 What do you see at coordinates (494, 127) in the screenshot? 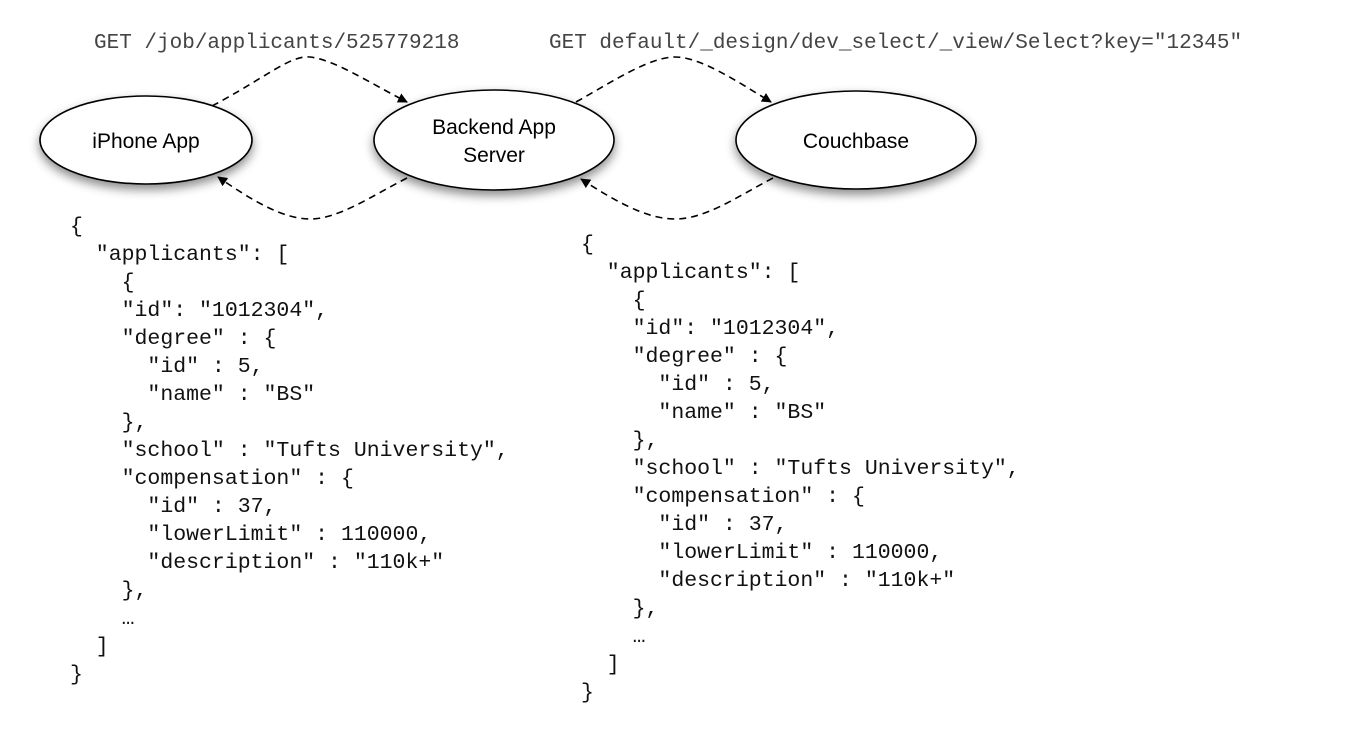
I see `node-backend-label-line1: Backend App` at bounding box center [494, 127].